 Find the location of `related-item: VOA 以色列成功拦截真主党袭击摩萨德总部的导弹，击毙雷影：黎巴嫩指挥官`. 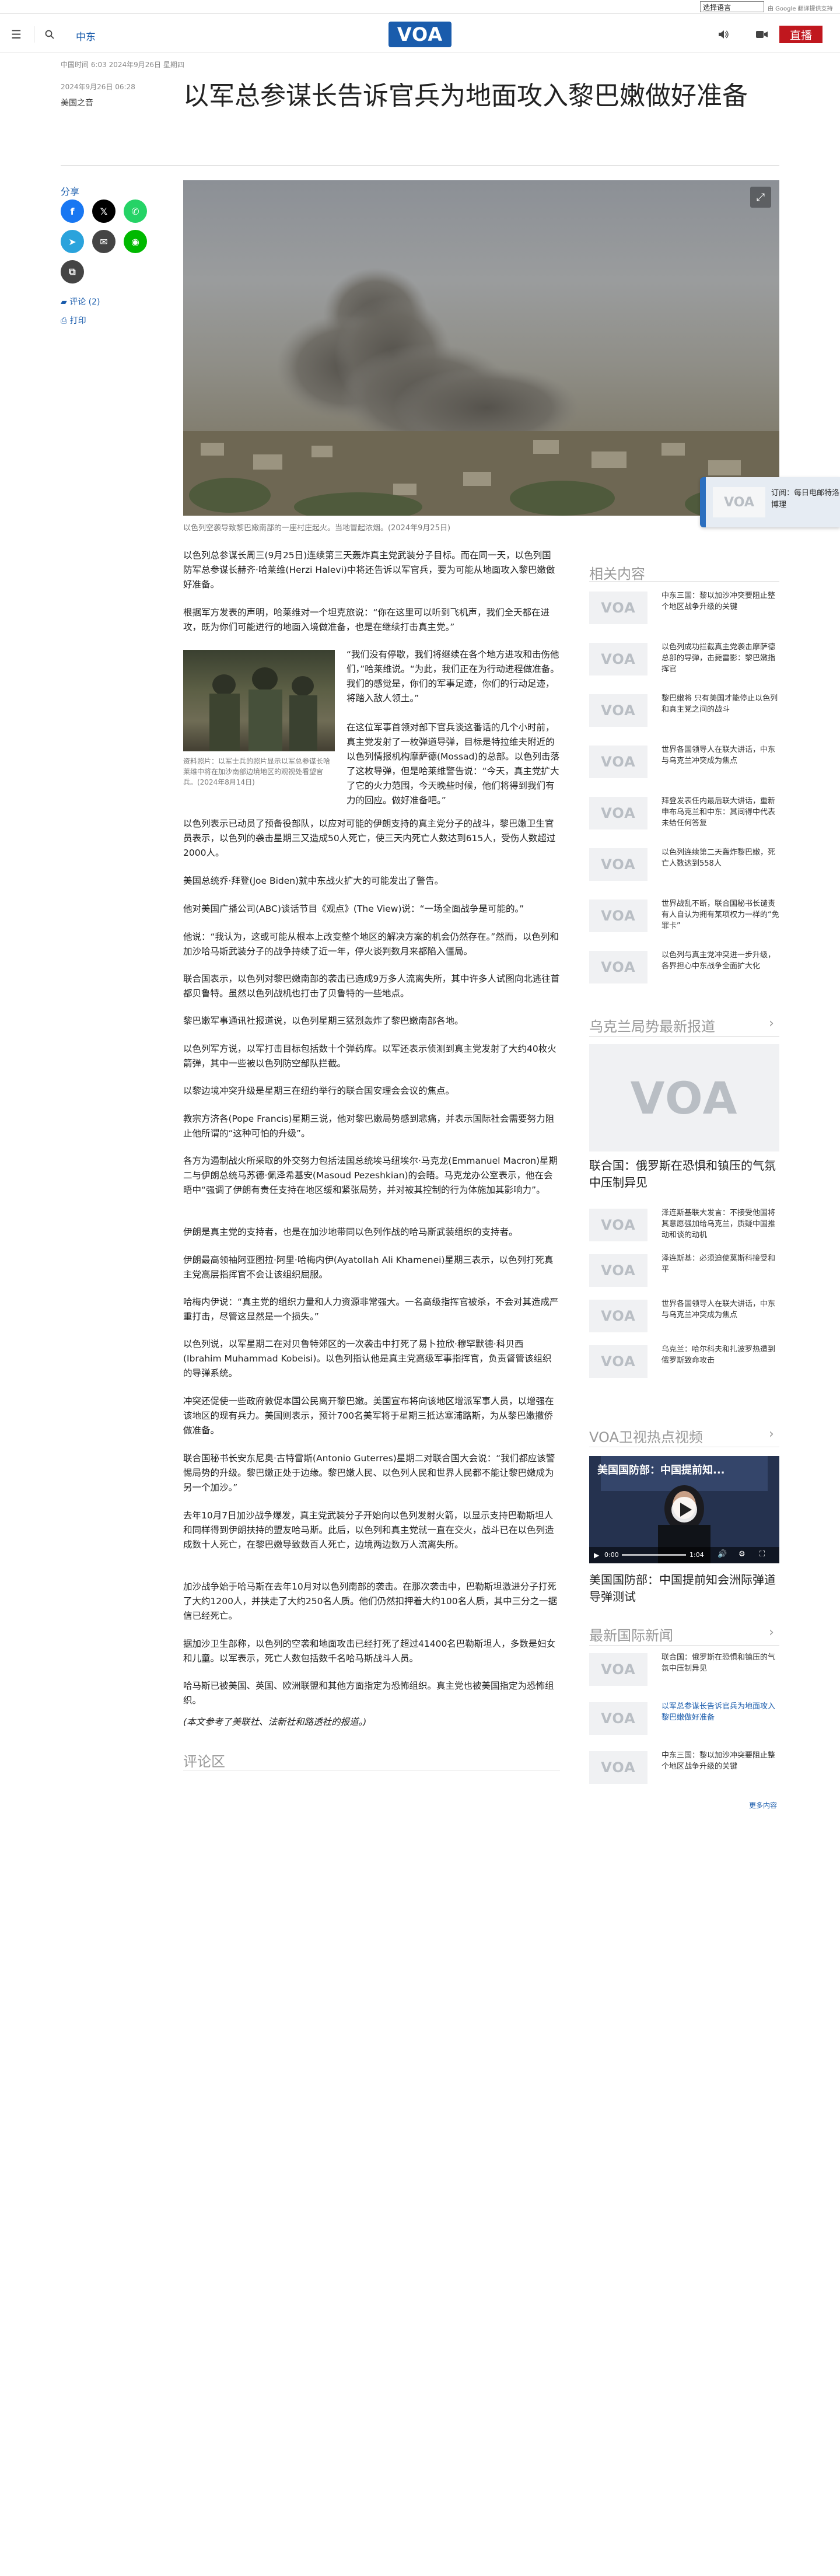

related-item: VOA 以色列成功拦截真主党袭击摩萨德总部的导弹，击毙雷影：黎巴嫩指挥官 is located at coordinates (684, 659).